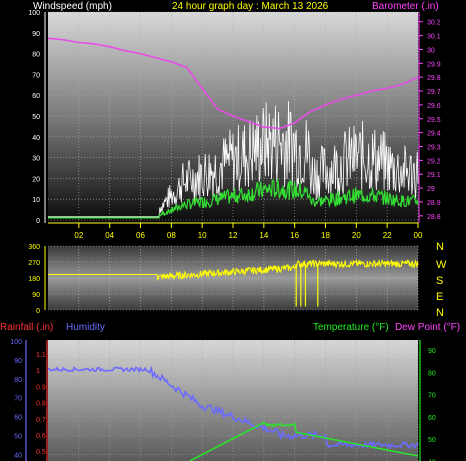 Image resolution: width=466 pixels, height=461 pixels. I want to click on wind-tick-label: 70, so click(36, 75).